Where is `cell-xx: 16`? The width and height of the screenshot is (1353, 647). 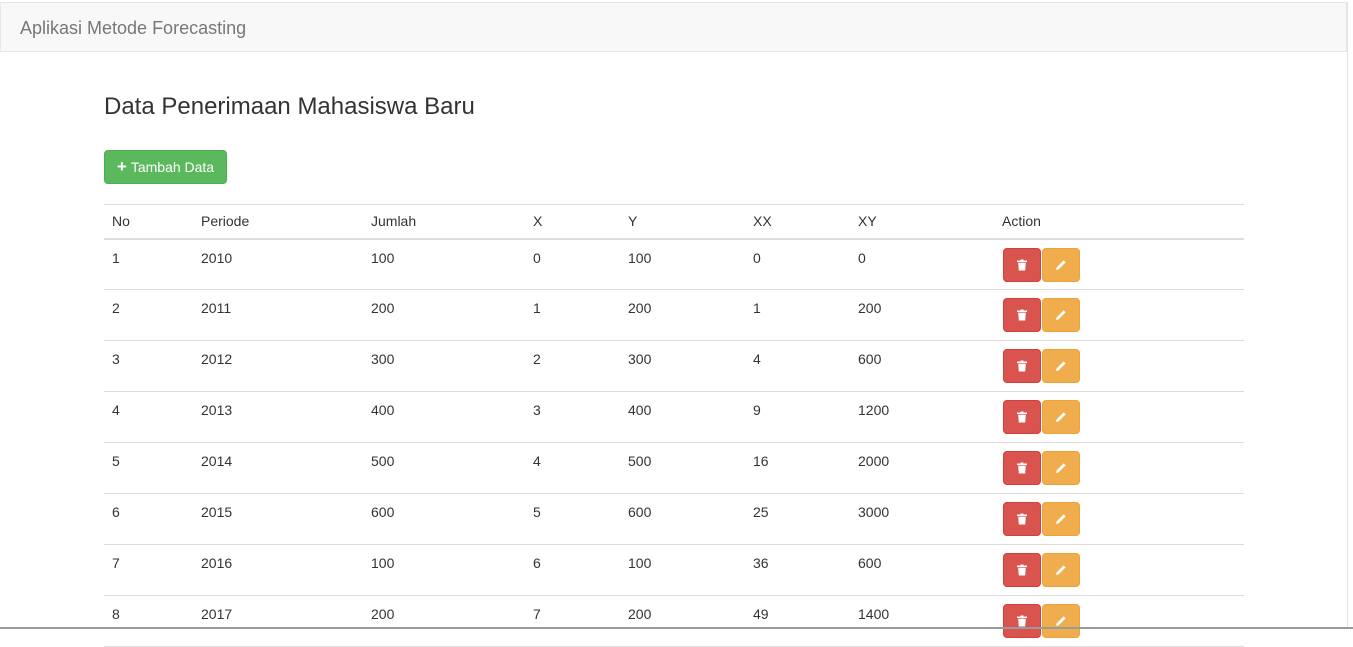
cell-xx: 16 is located at coordinates (797, 468).